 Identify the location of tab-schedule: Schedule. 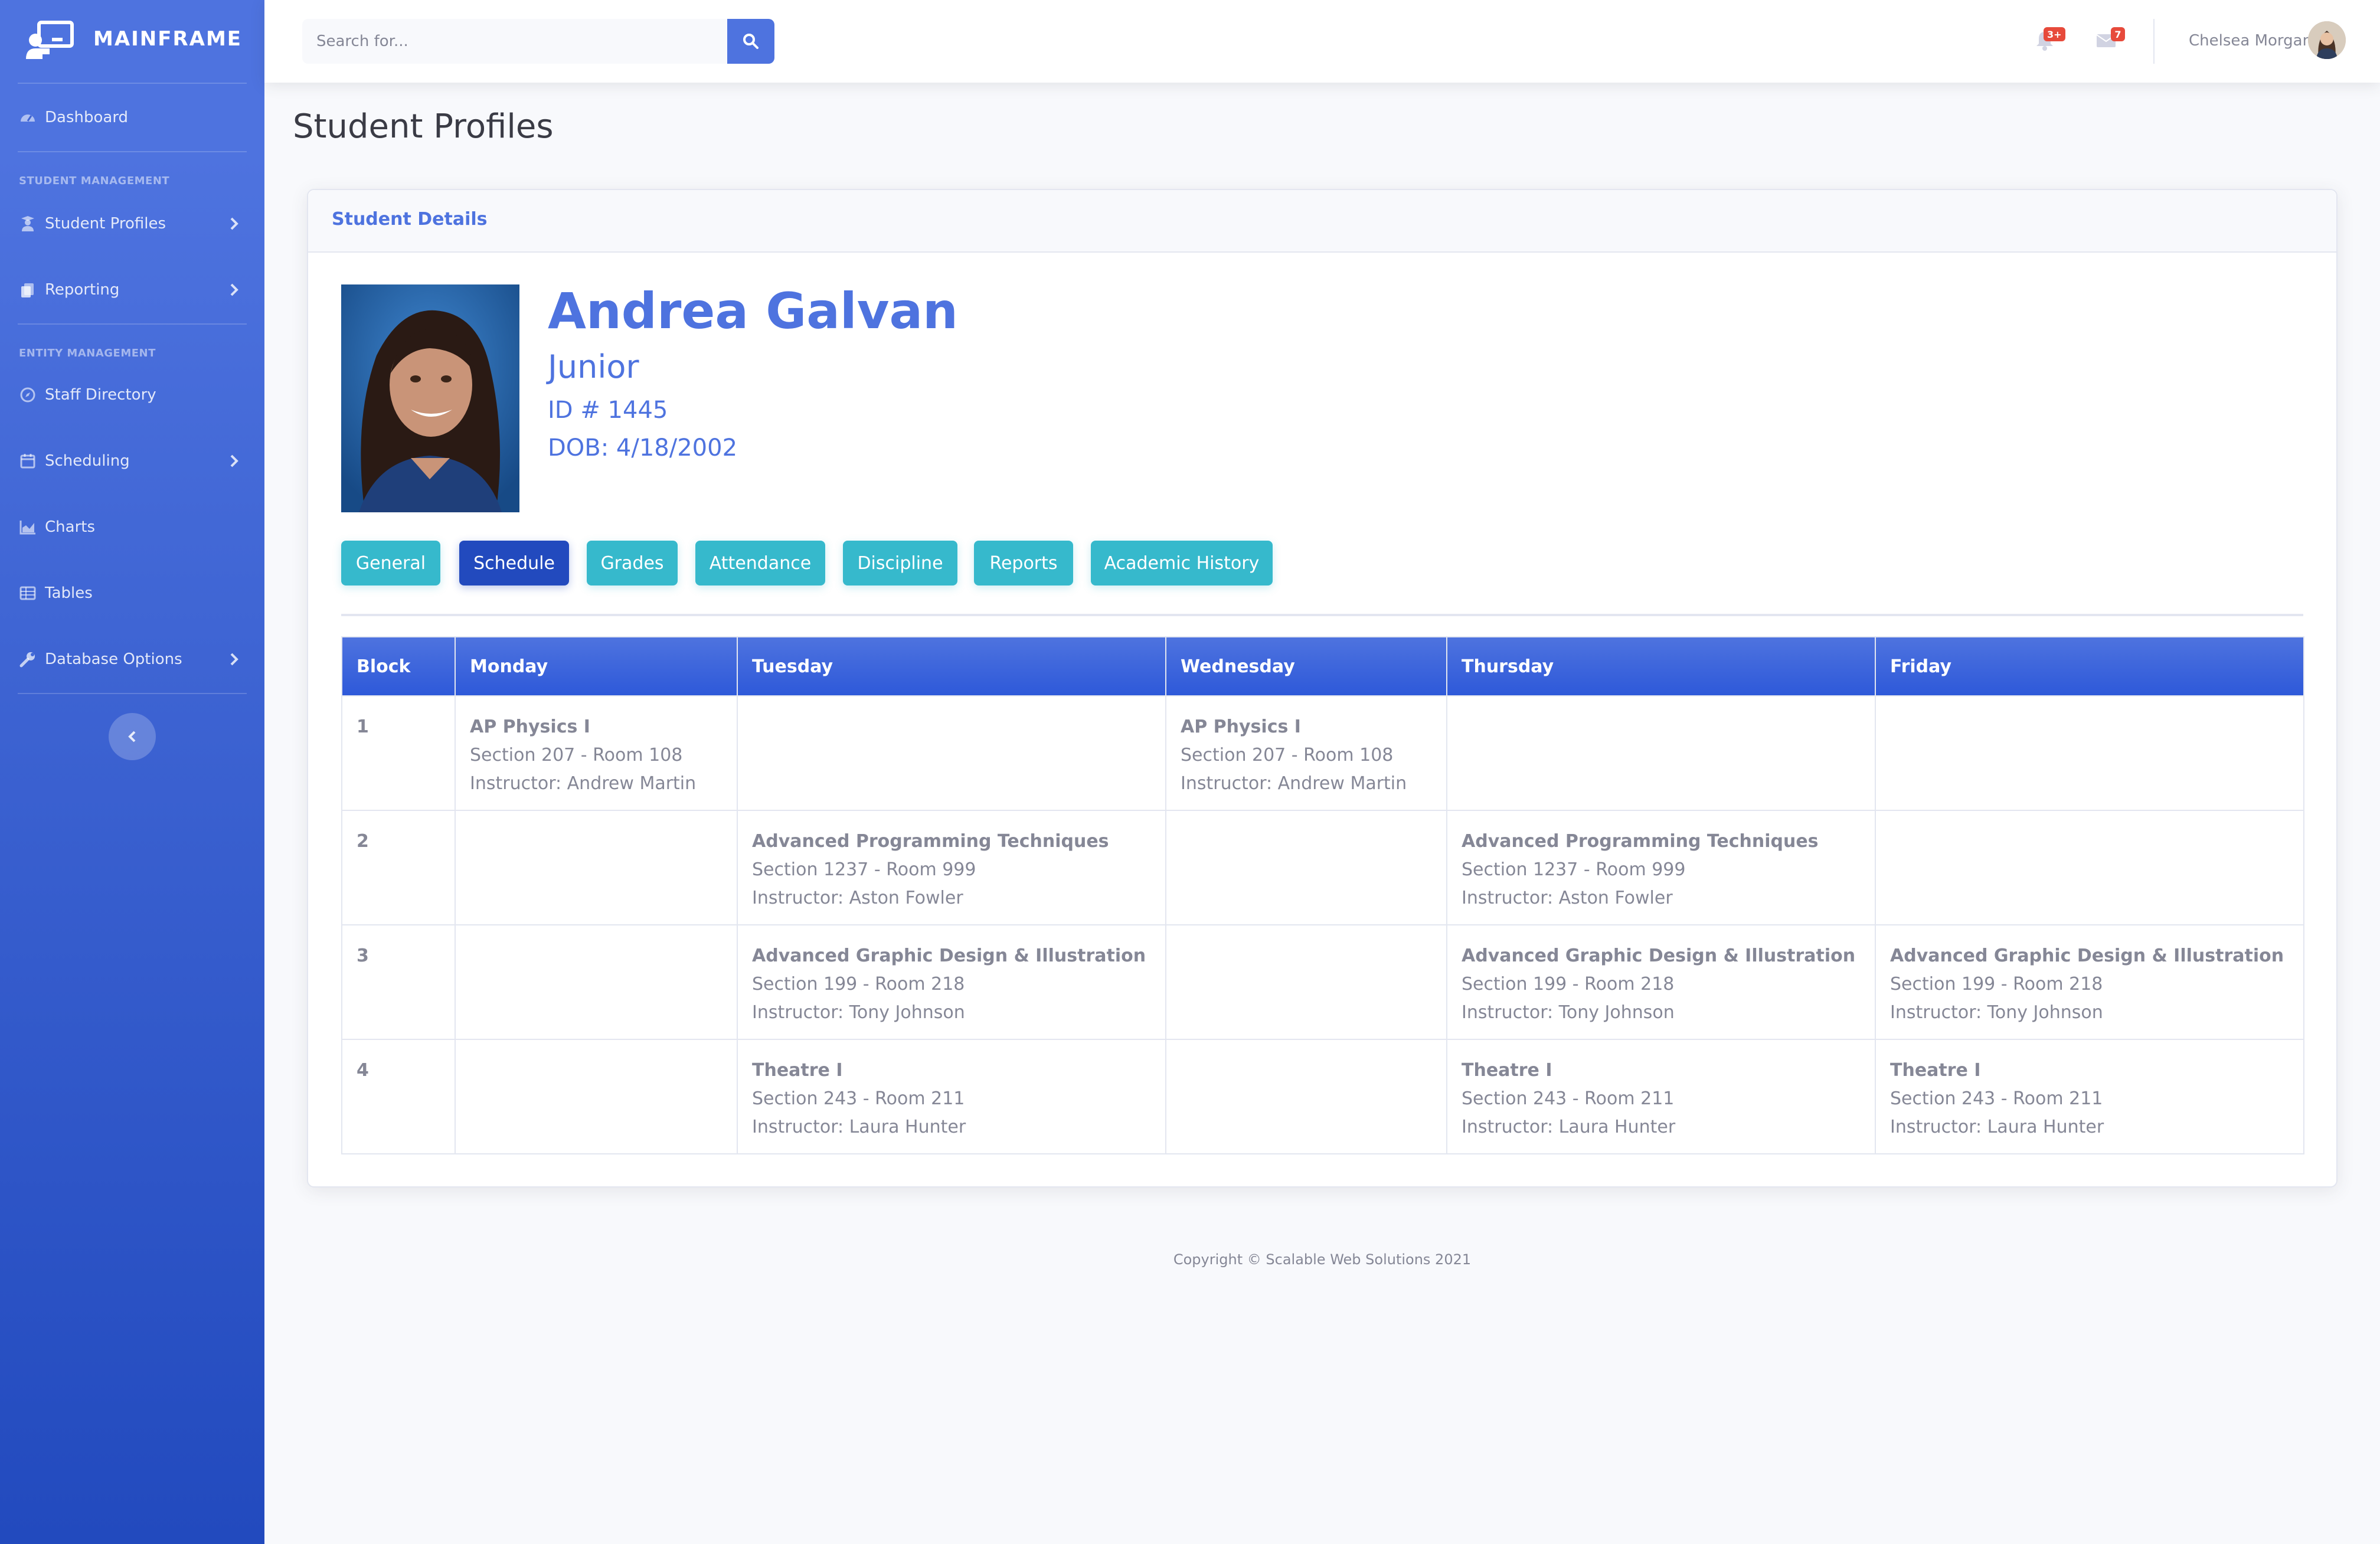
(514, 563).